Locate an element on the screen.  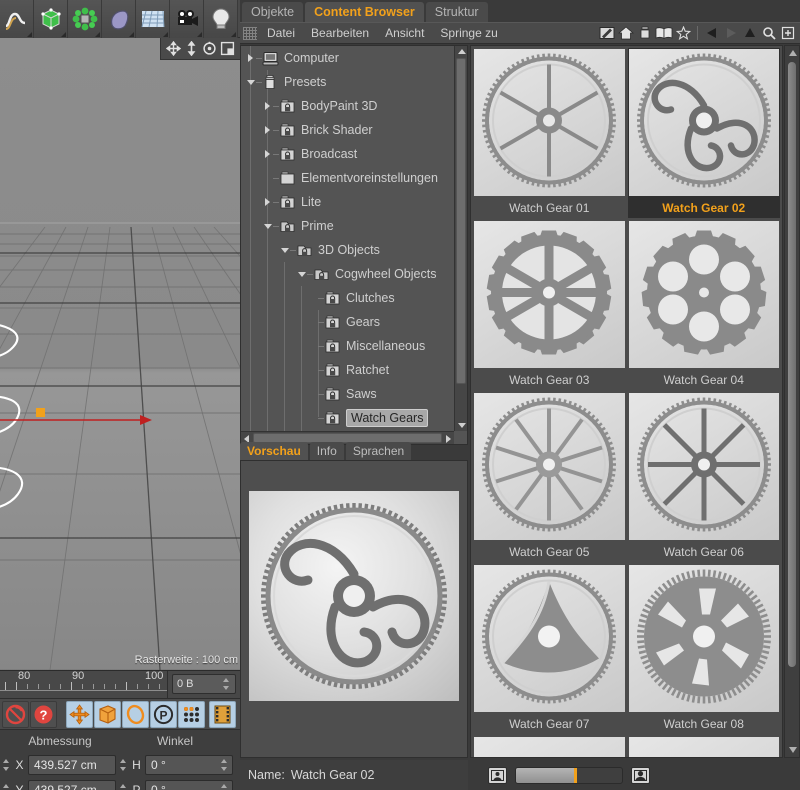
tree-item-bodypaint-3d: BodyPaint 3D is located at coordinates (347, 106).